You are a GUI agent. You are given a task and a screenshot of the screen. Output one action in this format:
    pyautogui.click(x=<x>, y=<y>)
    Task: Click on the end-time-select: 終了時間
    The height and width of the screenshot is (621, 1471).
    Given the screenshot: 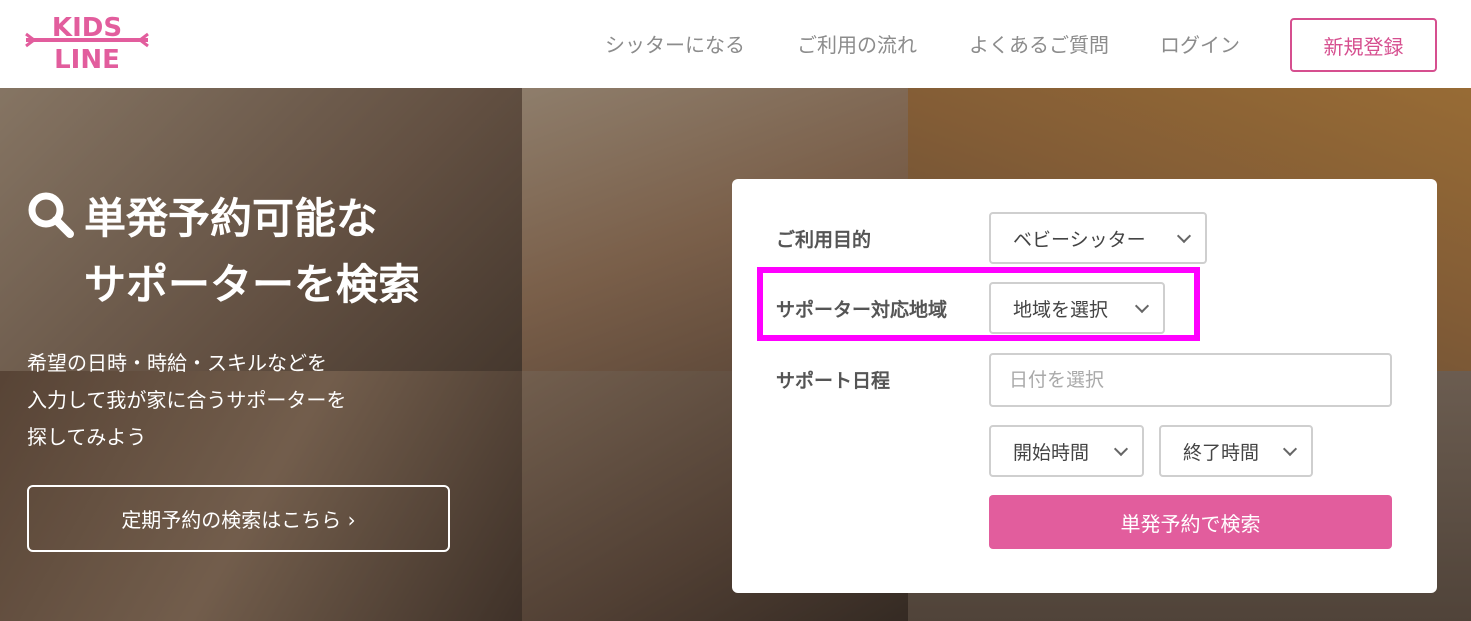 What is the action you would take?
    pyautogui.click(x=1236, y=451)
    